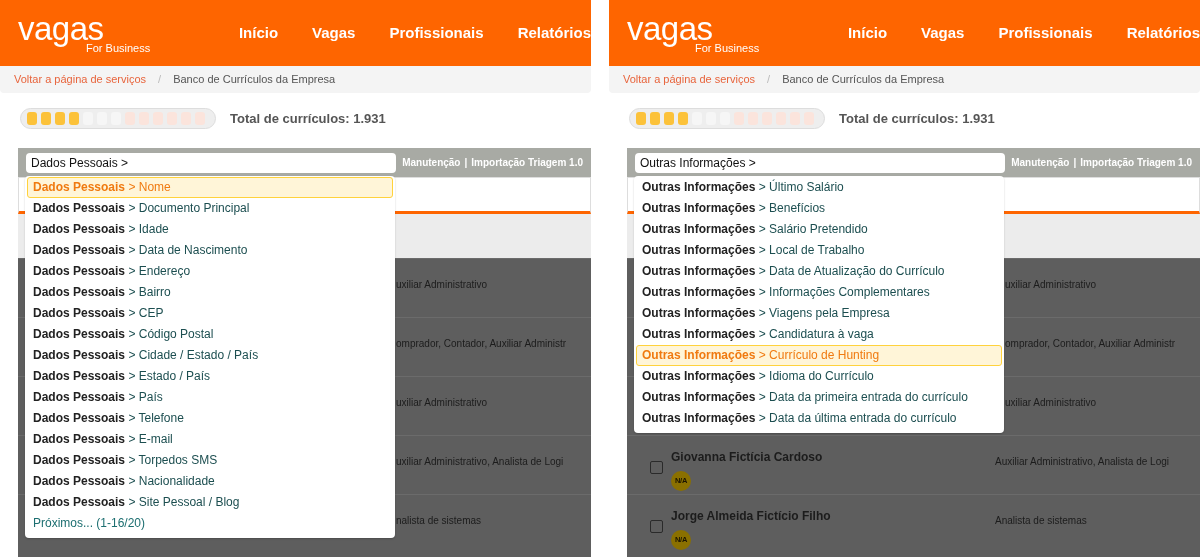  I want to click on dropdown-option: Outras Informações > Salário Pretendido, so click(819, 229).